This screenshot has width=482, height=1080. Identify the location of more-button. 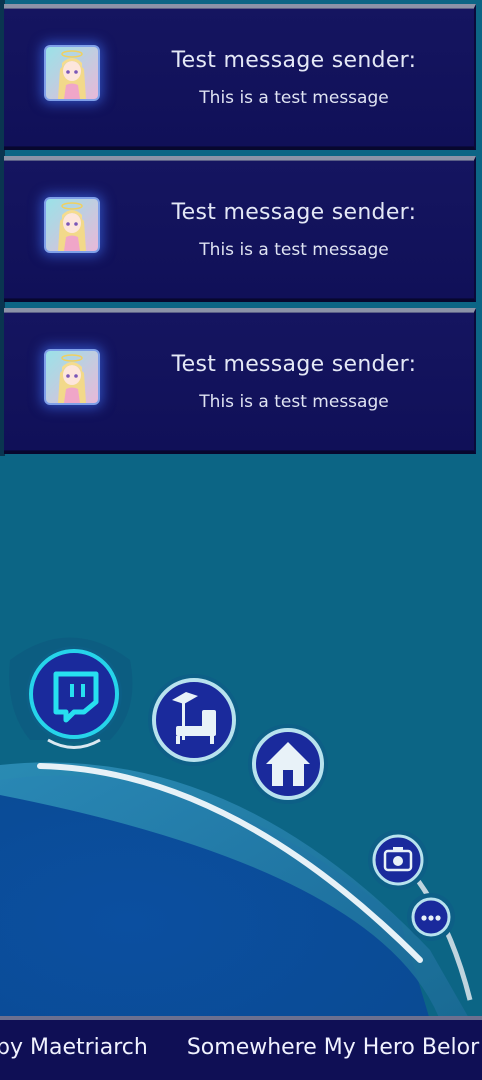
(431, 917).